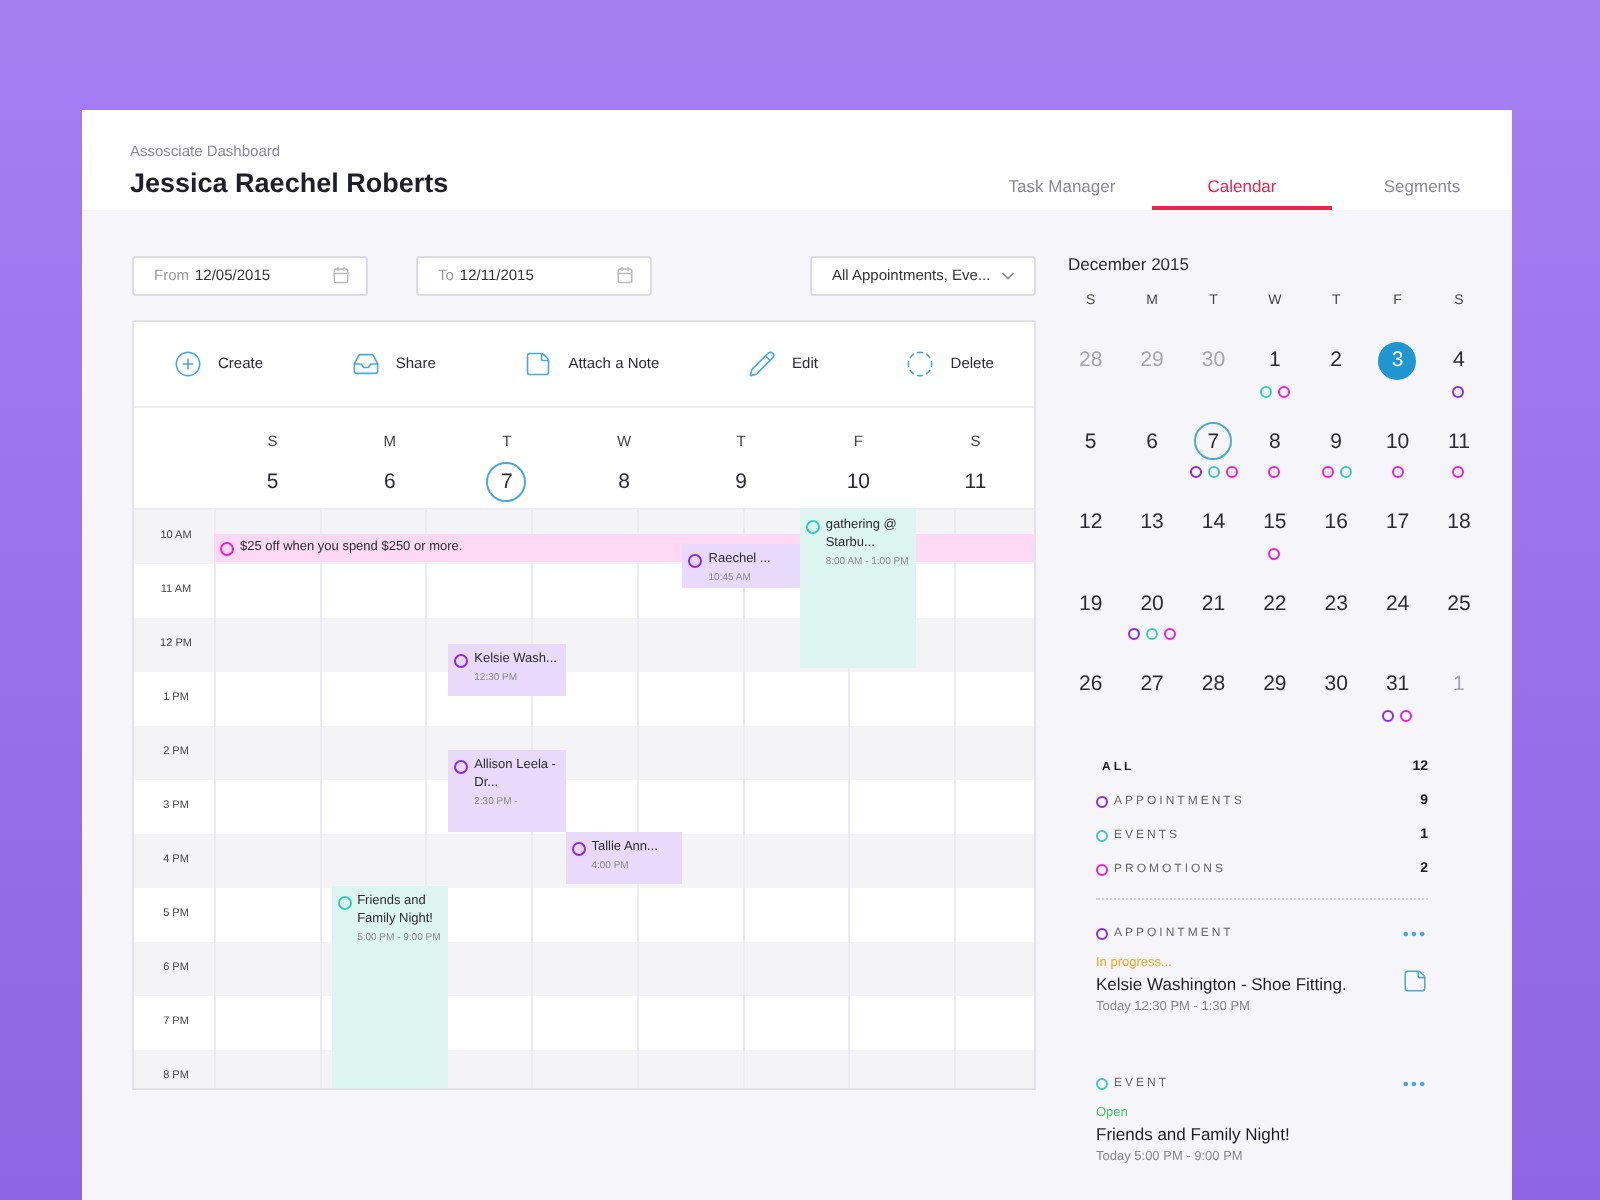 This screenshot has width=1600, height=1200. I want to click on dashed-circle-icon, so click(920, 363).